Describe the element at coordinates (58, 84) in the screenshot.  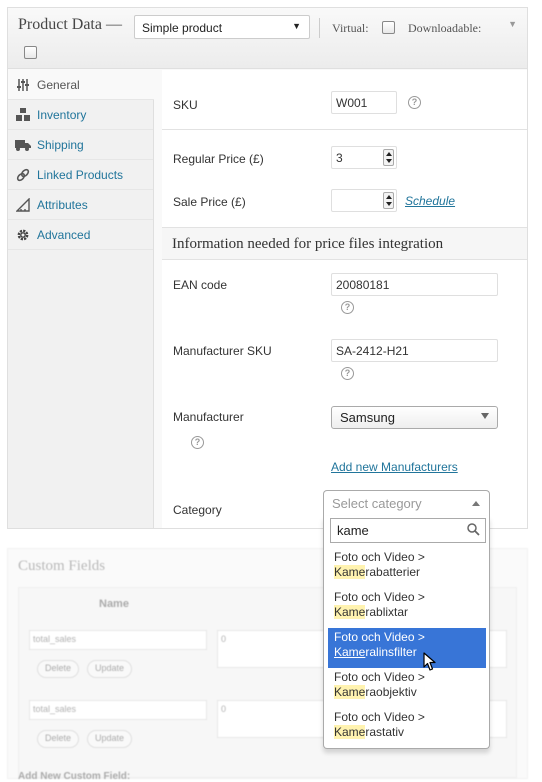
I see `tab-general-label: General` at that location.